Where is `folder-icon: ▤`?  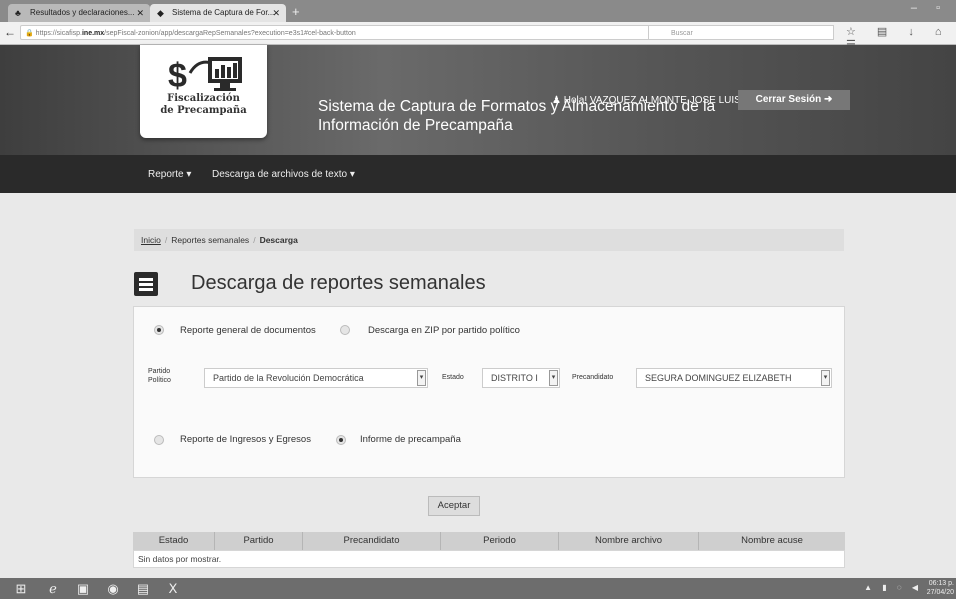 folder-icon: ▤ is located at coordinates (143, 588).